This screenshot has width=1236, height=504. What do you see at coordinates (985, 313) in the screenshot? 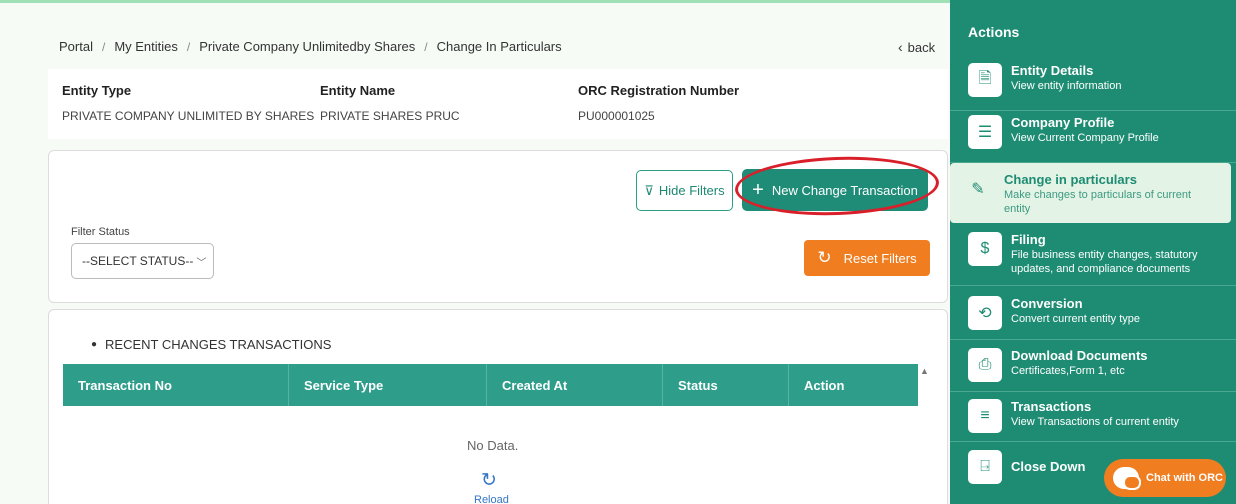
I see `document-refresh-icon: ⟲` at bounding box center [985, 313].